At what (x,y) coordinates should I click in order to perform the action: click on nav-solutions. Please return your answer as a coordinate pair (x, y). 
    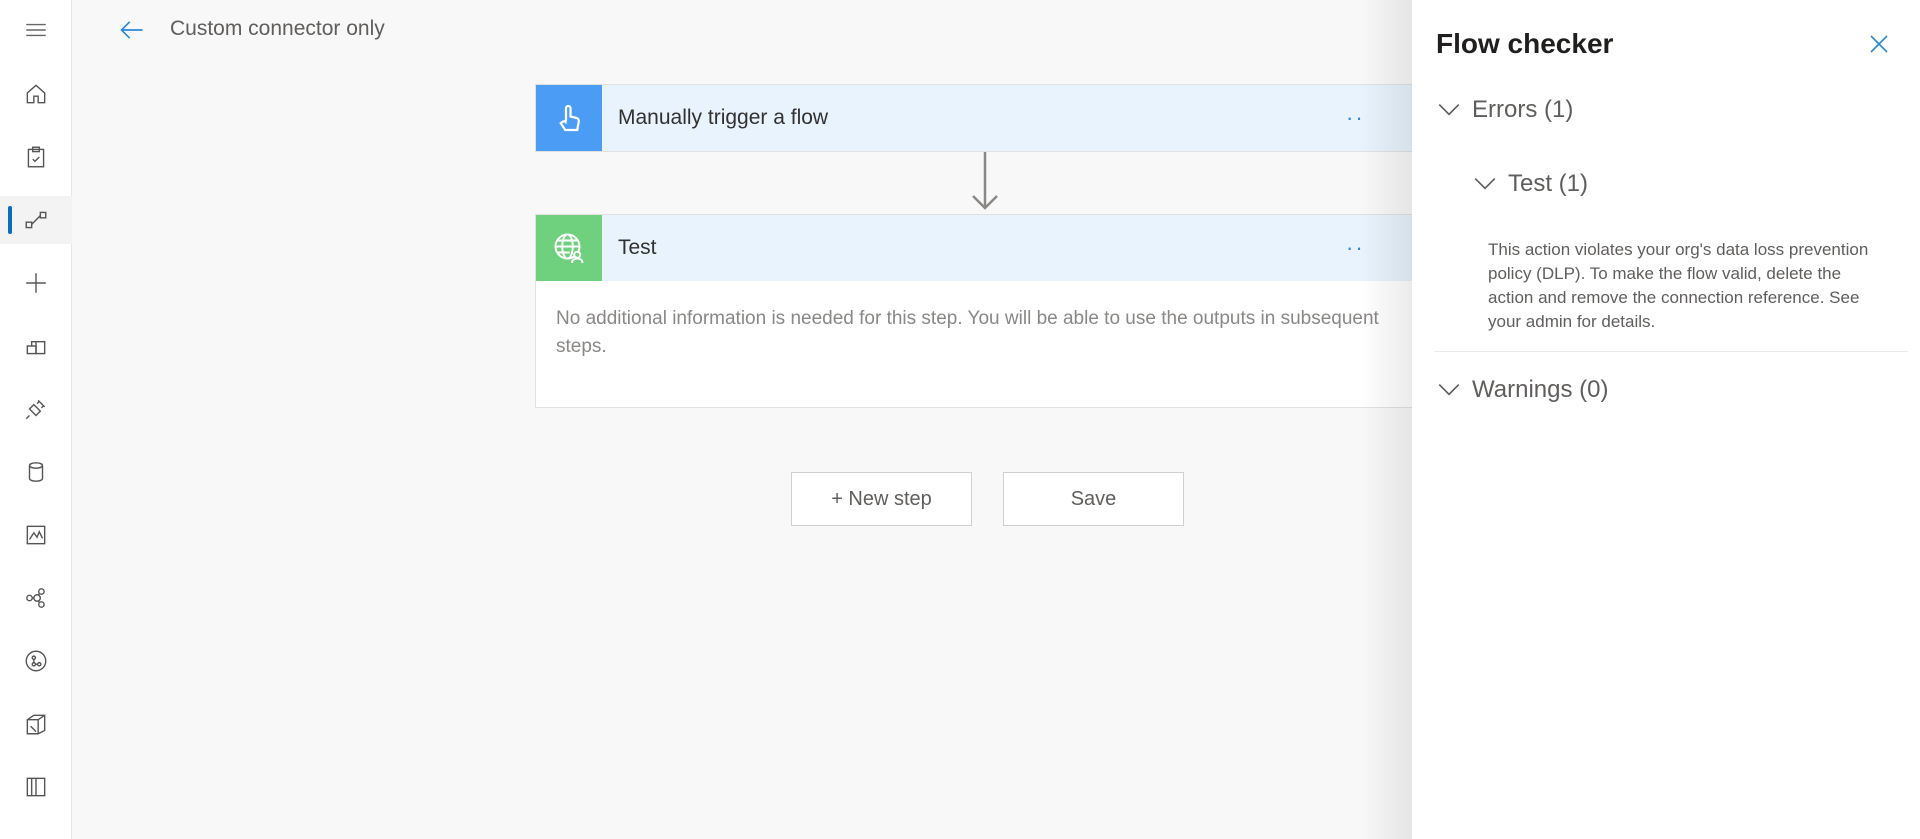
    Looking at the image, I should click on (36, 724).